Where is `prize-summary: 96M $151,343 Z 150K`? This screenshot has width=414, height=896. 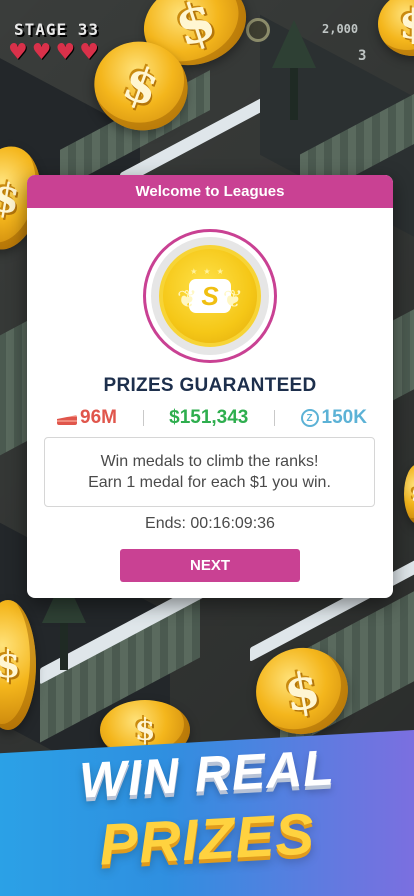
prize-summary: 96M $151,343 Z 150K is located at coordinates (210, 418).